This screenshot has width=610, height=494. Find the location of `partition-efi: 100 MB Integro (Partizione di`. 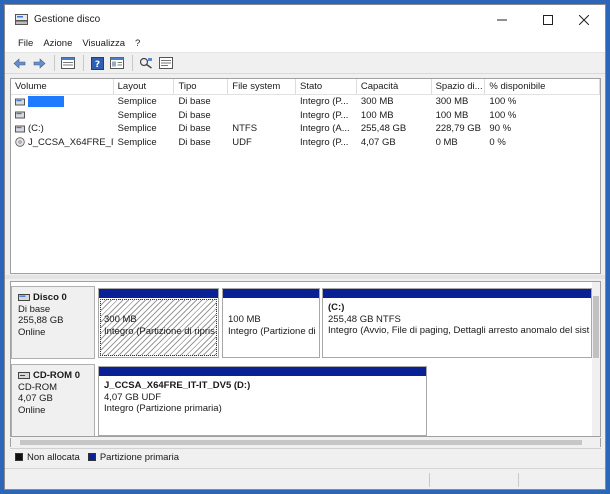

partition-efi: 100 MB Integro (Partizione di is located at coordinates (271, 323).